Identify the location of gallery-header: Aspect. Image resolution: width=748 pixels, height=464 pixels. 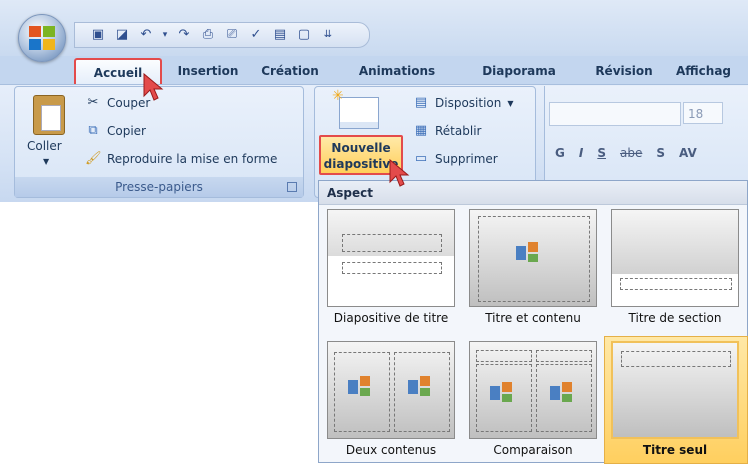
(533, 193).